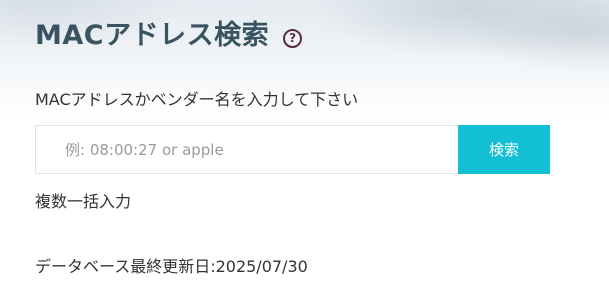  I want to click on search-instruction: MACアドレスかベンダー名を入力して下さい, so click(197, 99).